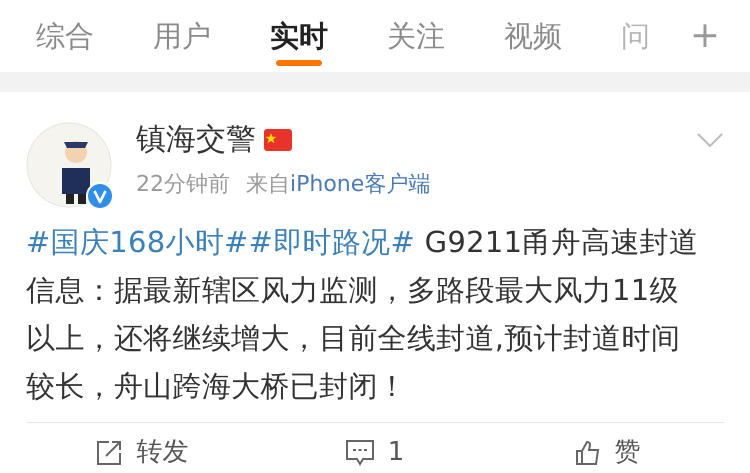  What do you see at coordinates (587, 453) in the screenshot?
I see `thumbs-up-icon` at bounding box center [587, 453].